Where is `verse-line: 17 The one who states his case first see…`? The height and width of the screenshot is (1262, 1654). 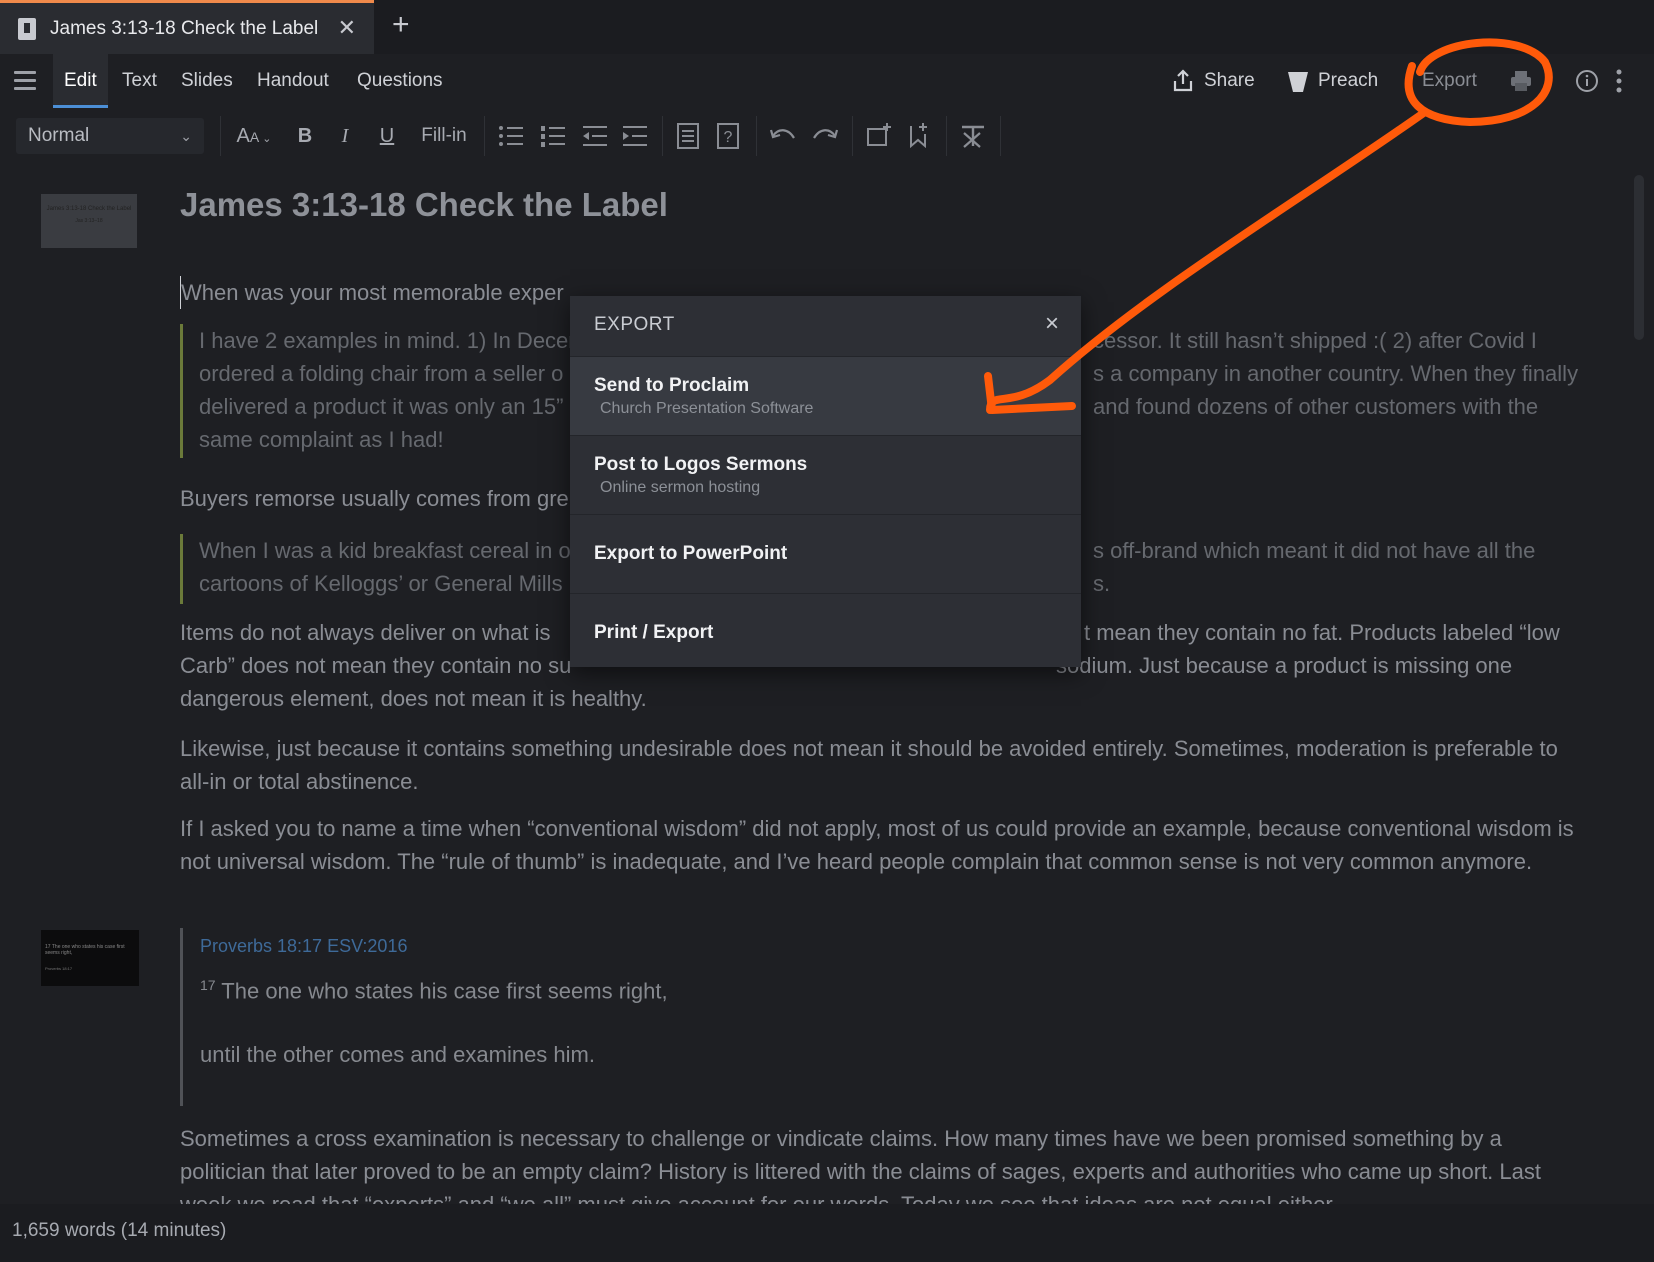 verse-line: 17 The one who states his case first see… is located at coordinates (490, 990).